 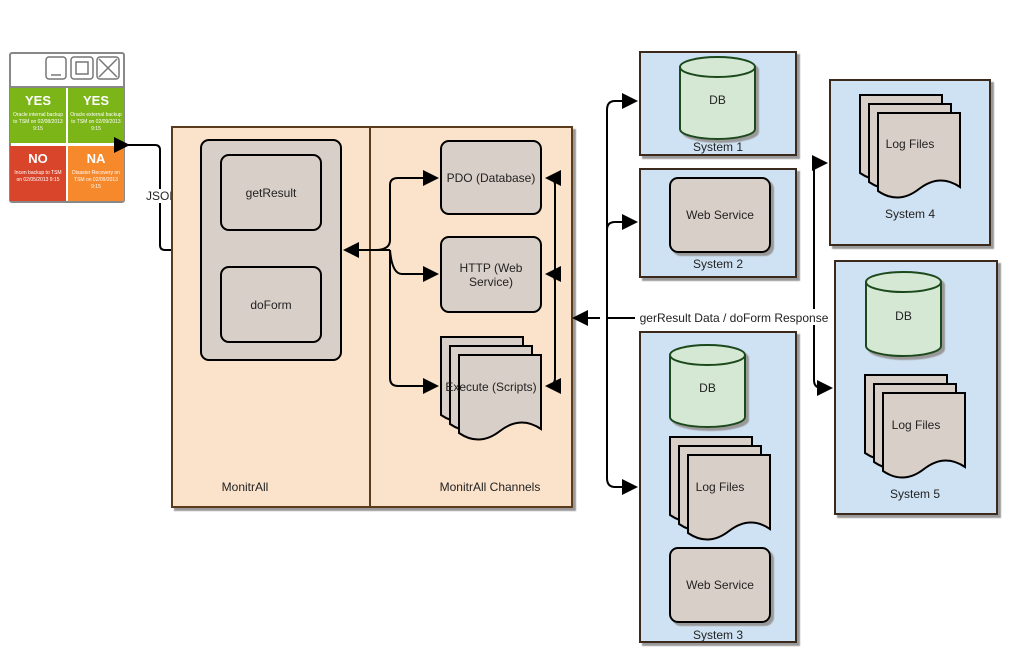 What do you see at coordinates (734, 318) in the screenshot?
I see `bus-label: gerResult Data / doForm Response` at bounding box center [734, 318].